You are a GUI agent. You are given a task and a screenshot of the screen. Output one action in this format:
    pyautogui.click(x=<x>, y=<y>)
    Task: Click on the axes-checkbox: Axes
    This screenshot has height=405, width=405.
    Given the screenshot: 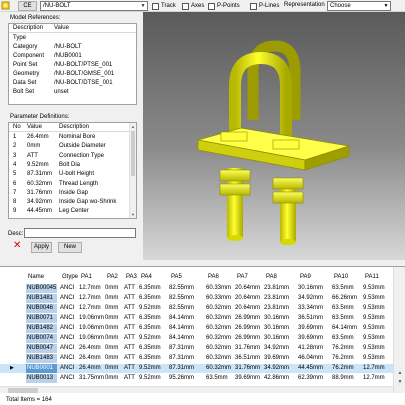 What is the action you would take?
    pyautogui.click(x=193, y=6)
    